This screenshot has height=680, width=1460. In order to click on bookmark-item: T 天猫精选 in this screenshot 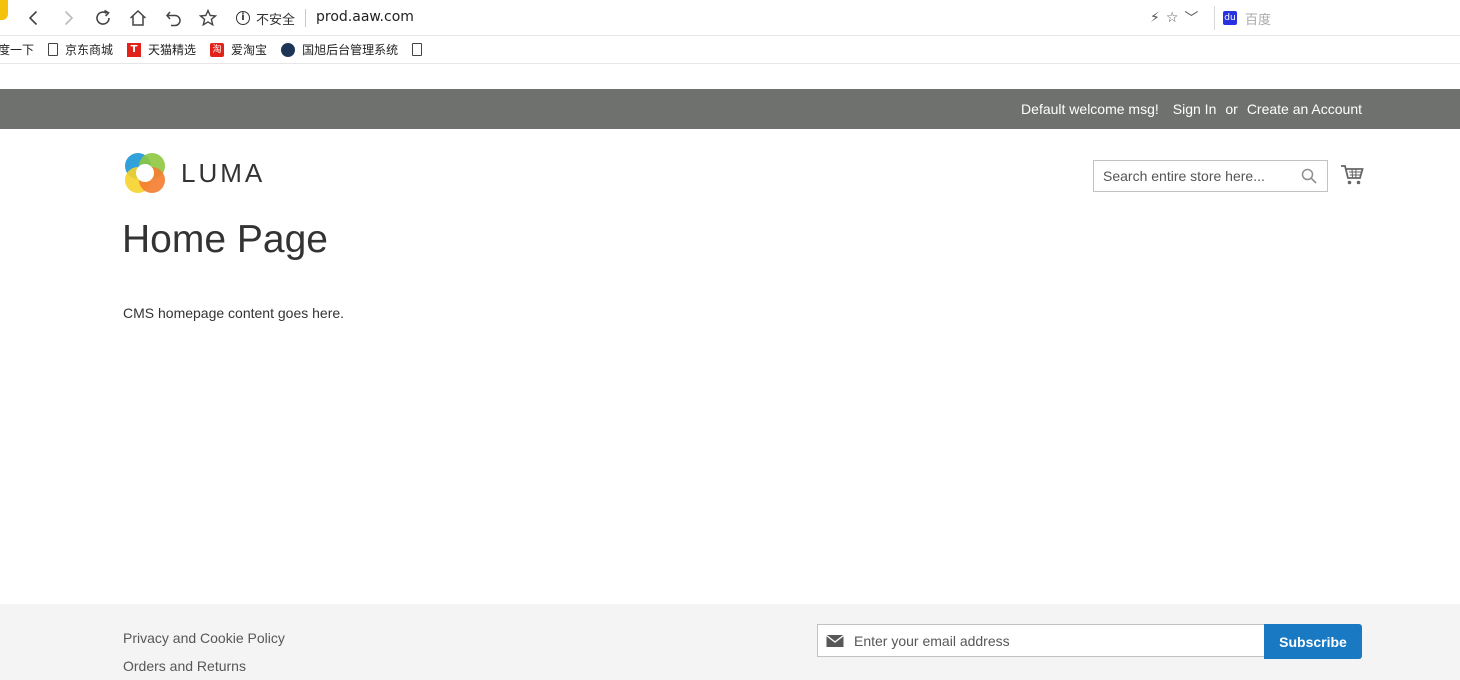, I will do `click(161, 49)`.